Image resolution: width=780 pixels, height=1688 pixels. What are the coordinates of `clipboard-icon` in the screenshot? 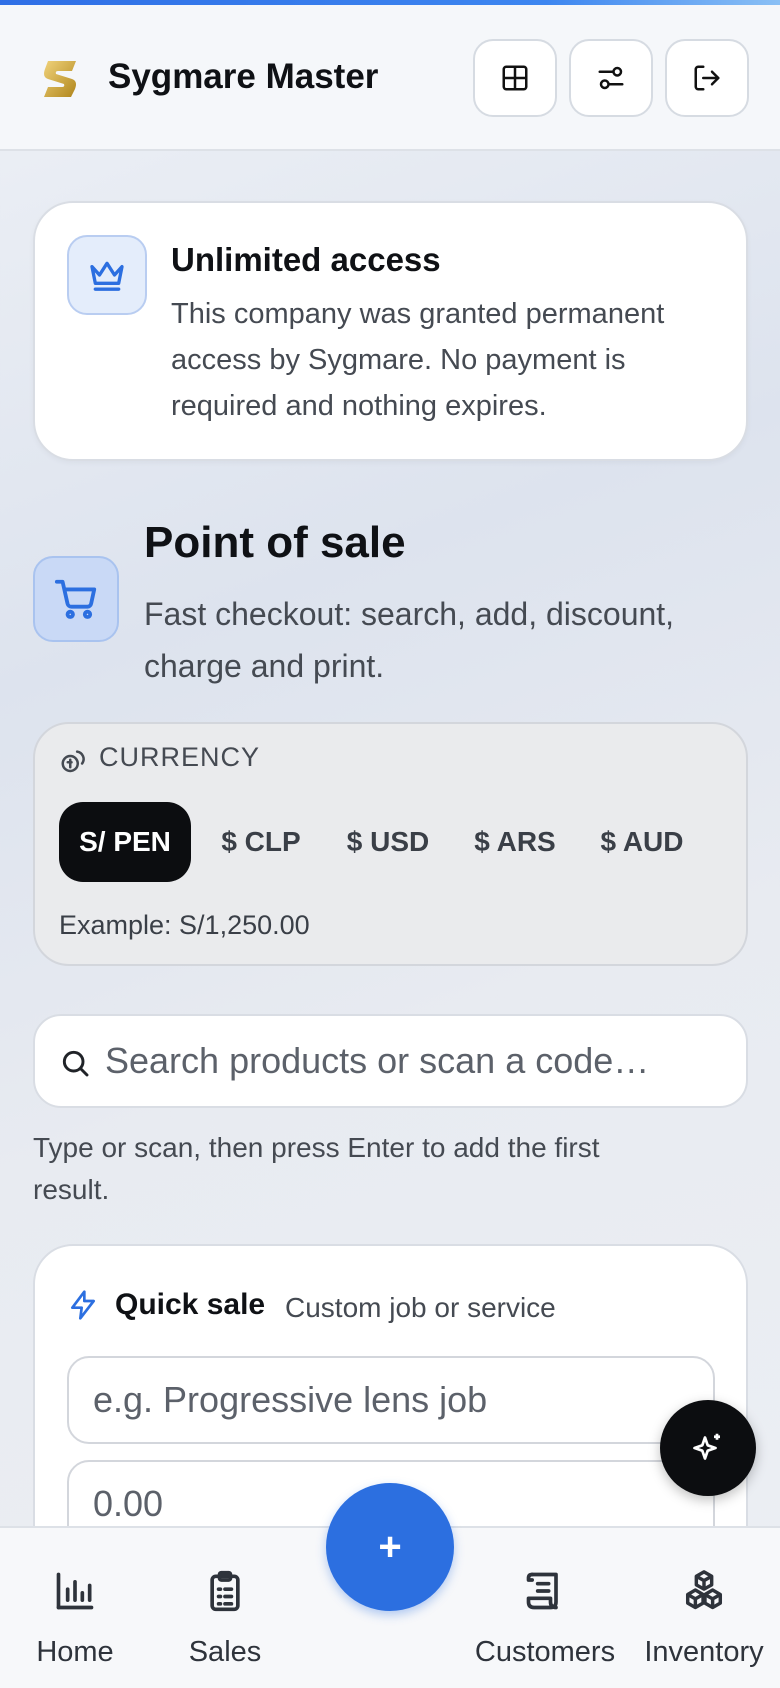 It's located at (225, 1591).